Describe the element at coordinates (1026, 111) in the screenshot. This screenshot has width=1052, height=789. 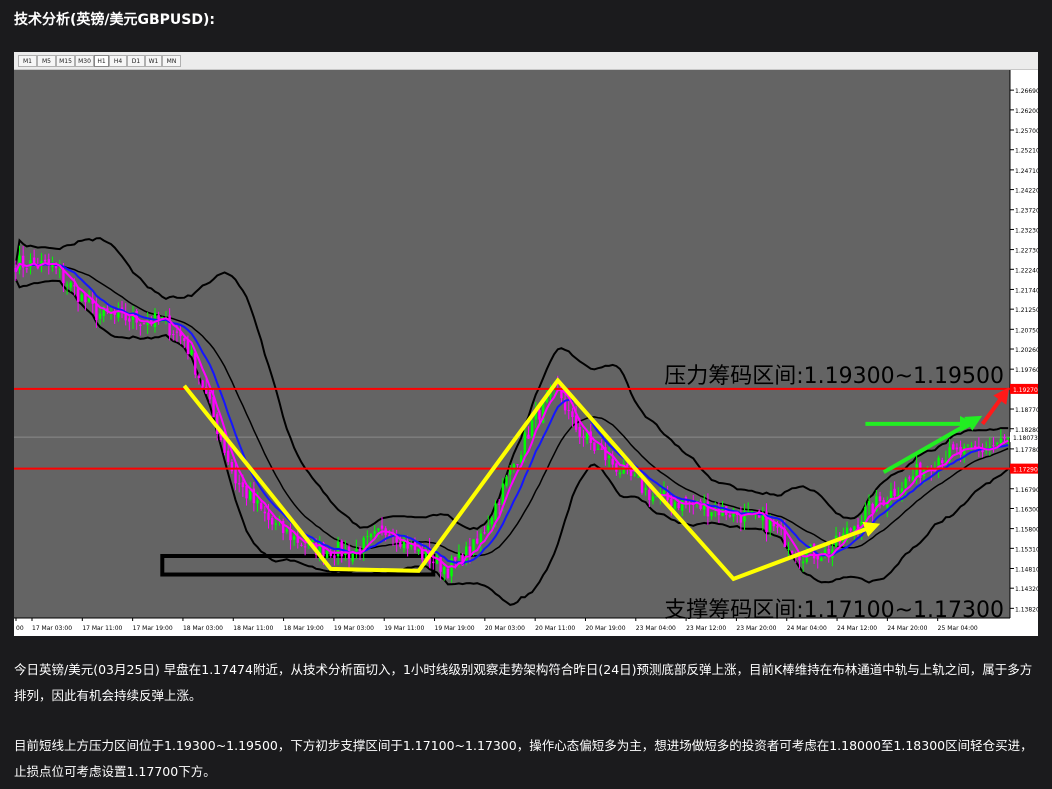
I see `price-tick-label: 1.26200` at that location.